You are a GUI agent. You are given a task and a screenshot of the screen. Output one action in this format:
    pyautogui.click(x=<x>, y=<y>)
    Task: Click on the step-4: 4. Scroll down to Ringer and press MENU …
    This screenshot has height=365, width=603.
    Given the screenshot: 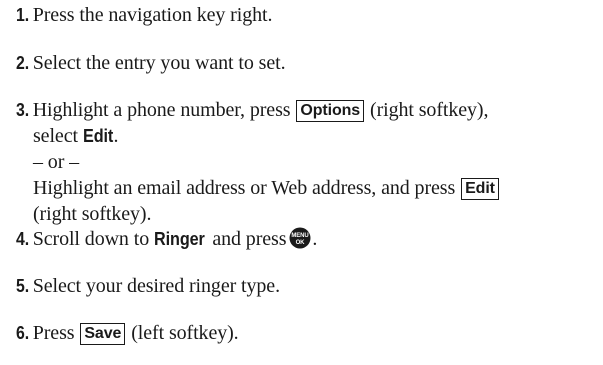 What is the action you would take?
    pyautogui.click(x=166, y=239)
    